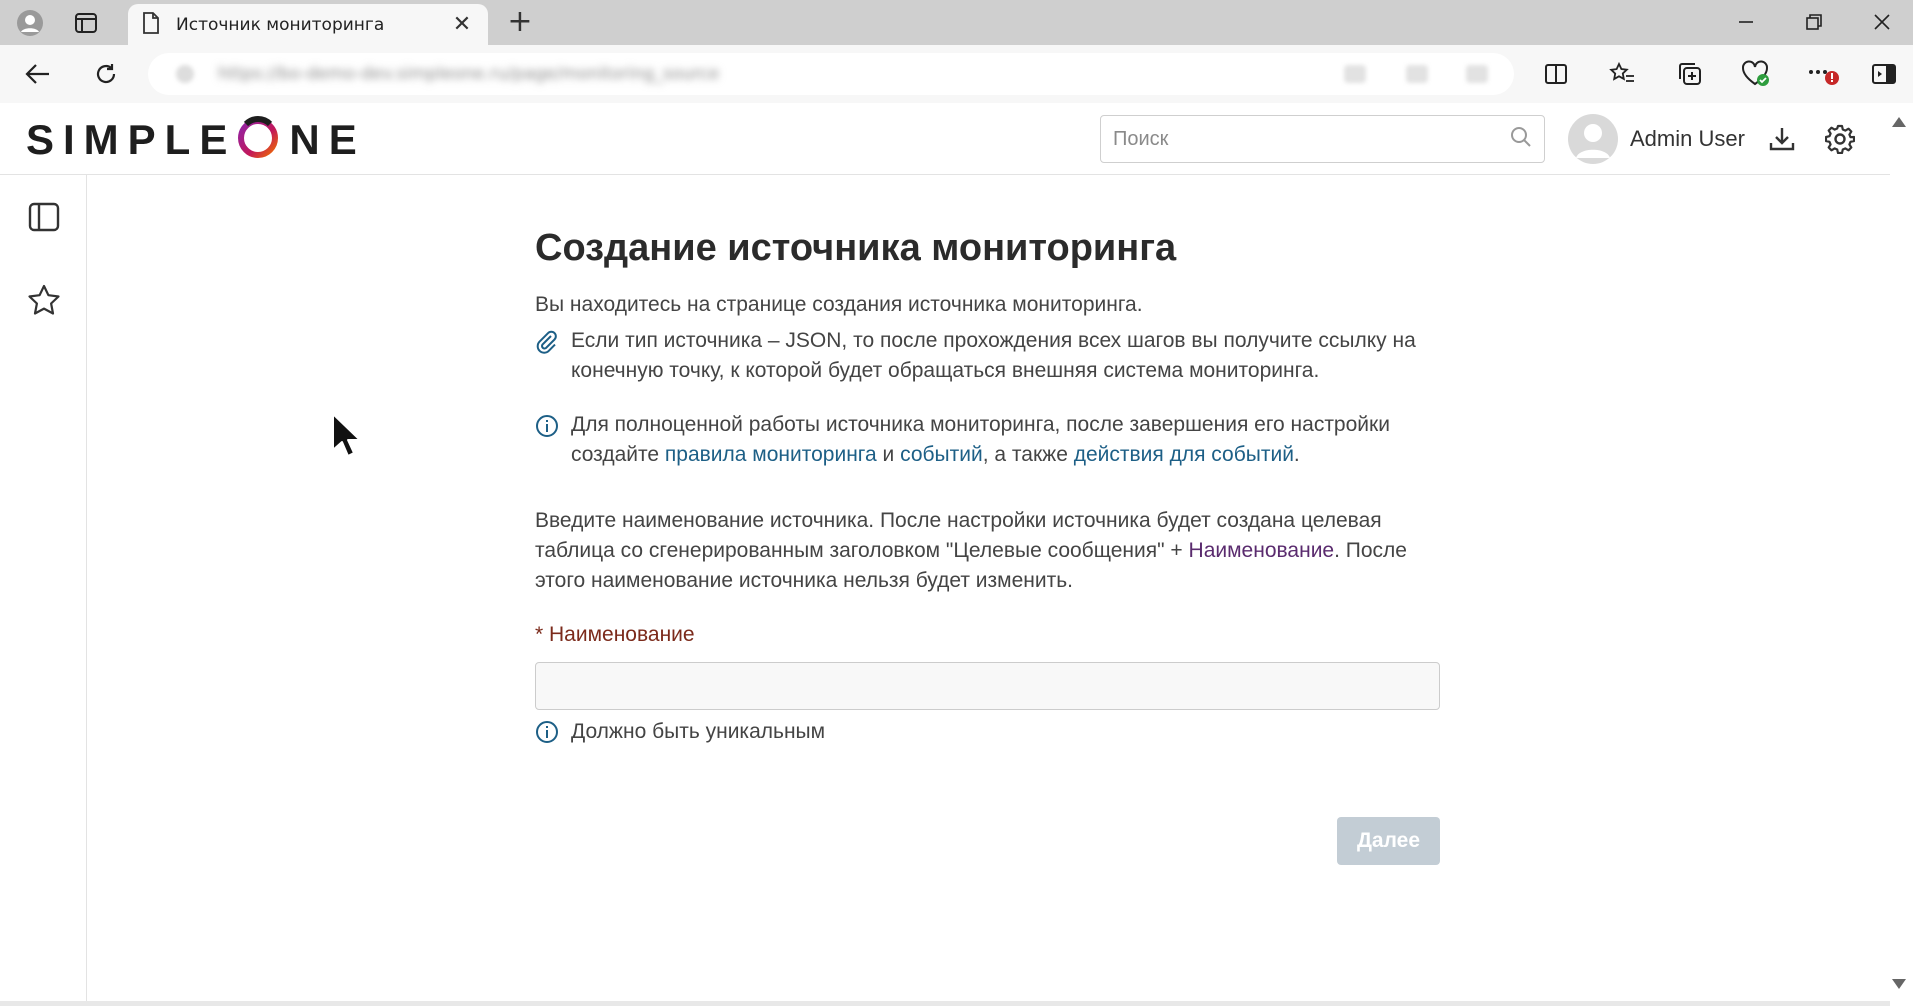 The image size is (1913, 1006). What do you see at coordinates (1782, 139) in the screenshot?
I see `download-icon` at bounding box center [1782, 139].